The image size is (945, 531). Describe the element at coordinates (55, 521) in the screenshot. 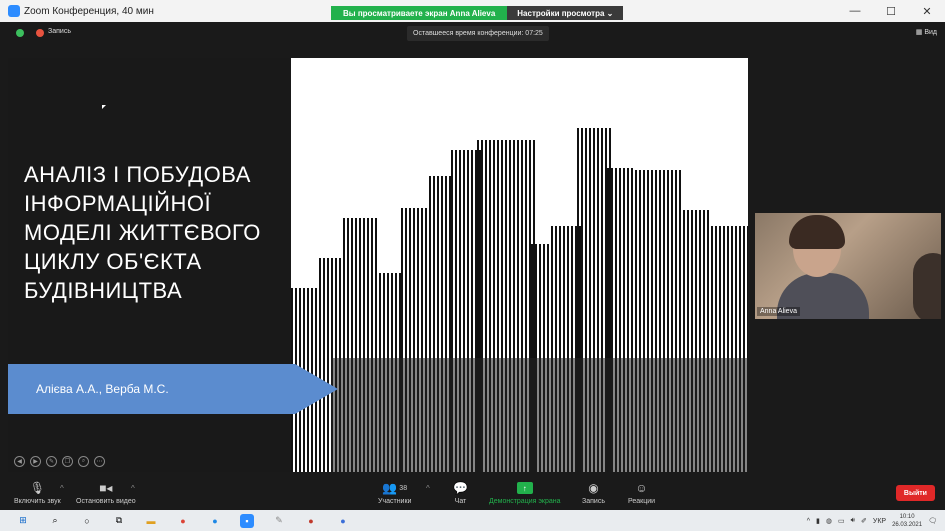

I see `search-icon: ⌕` at that location.